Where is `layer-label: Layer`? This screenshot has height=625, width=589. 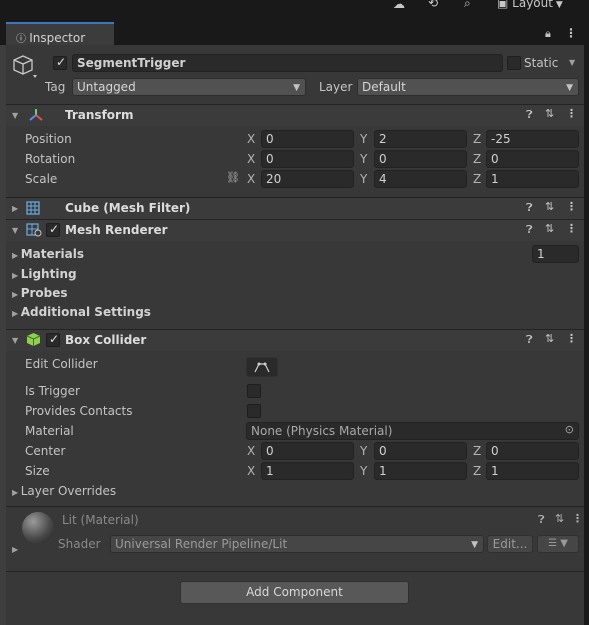 layer-label: Layer is located at coordinates (336, 87).